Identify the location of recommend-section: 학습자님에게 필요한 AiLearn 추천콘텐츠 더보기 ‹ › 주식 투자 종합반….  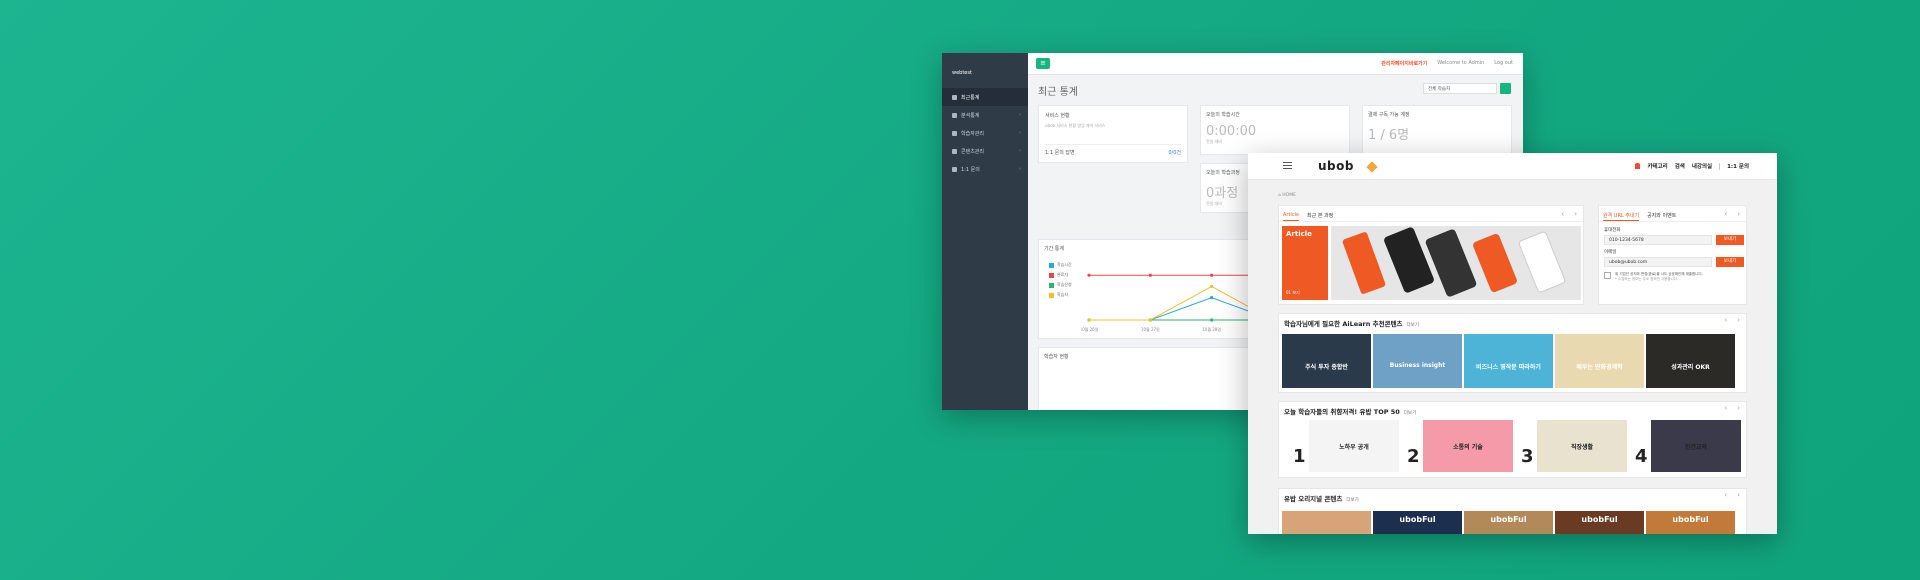
(1512, 353).